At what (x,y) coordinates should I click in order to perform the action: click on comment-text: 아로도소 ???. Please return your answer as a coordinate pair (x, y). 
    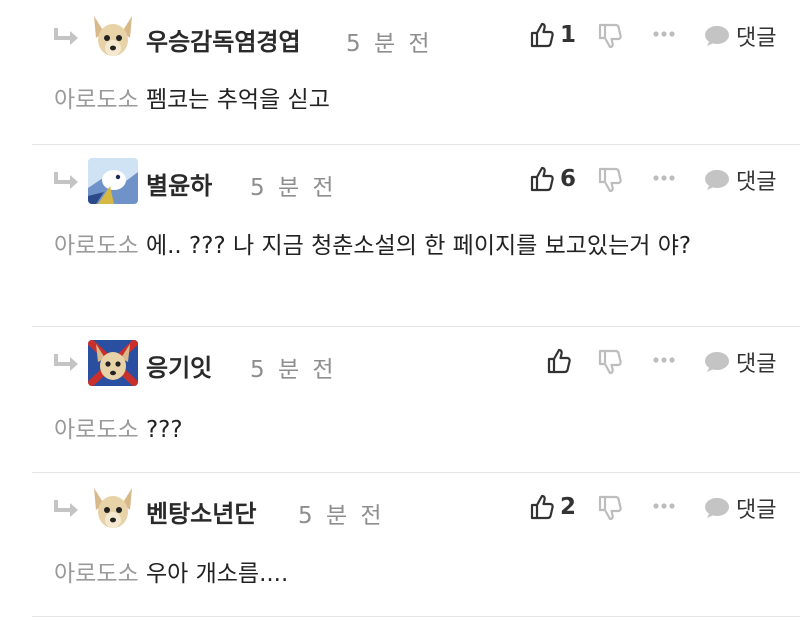
    Looking at the image, I should click on (414, 430).